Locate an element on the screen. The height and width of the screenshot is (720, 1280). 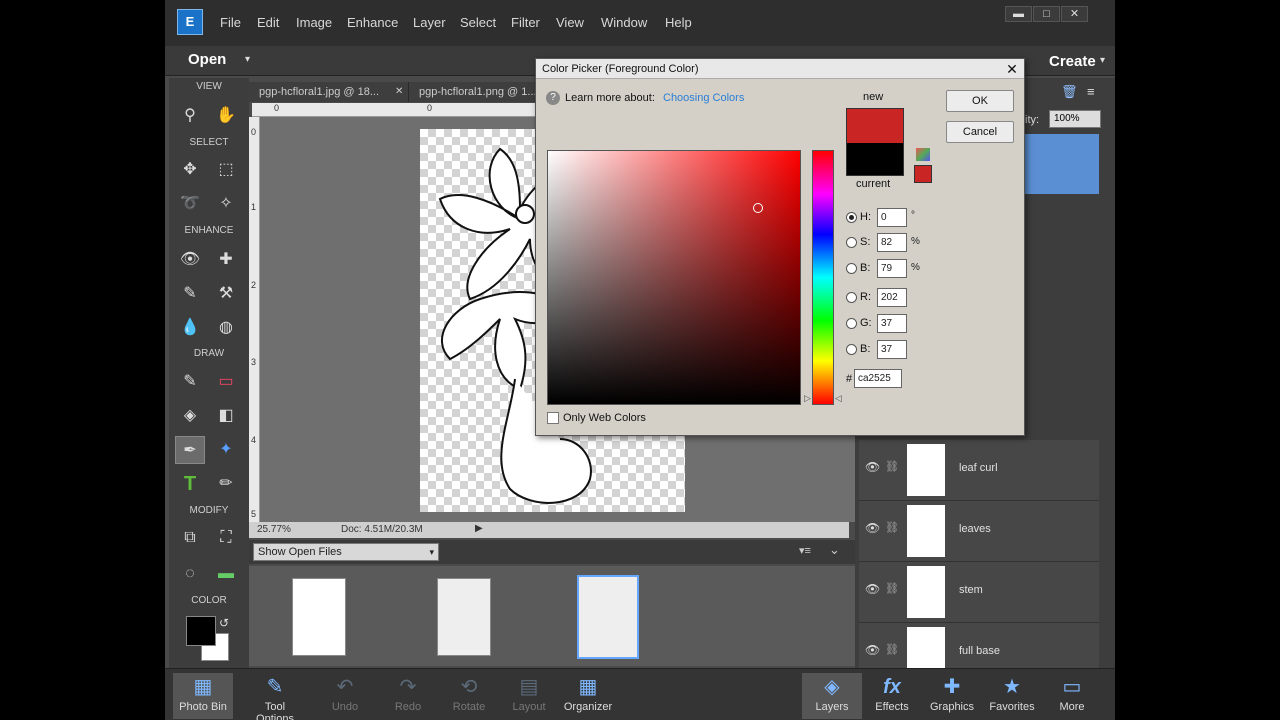
redo-button: ↷ Redo is located at coordinates (408, 696).